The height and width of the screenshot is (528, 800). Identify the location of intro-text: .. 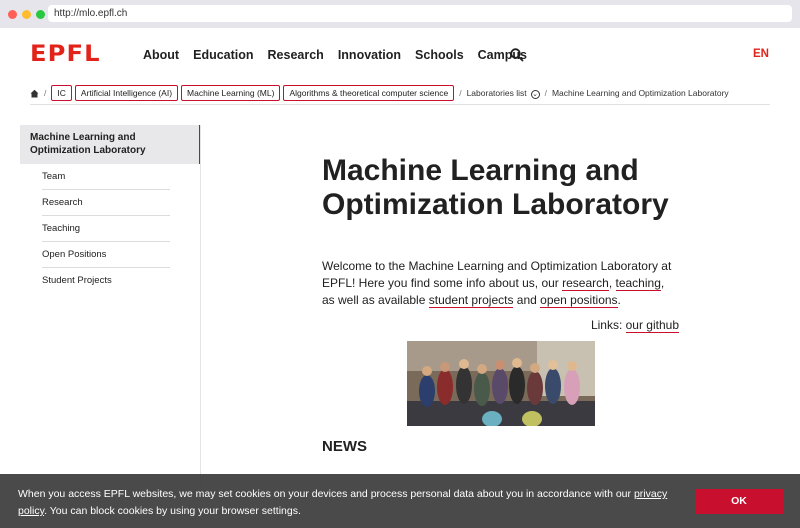
(619, 300).